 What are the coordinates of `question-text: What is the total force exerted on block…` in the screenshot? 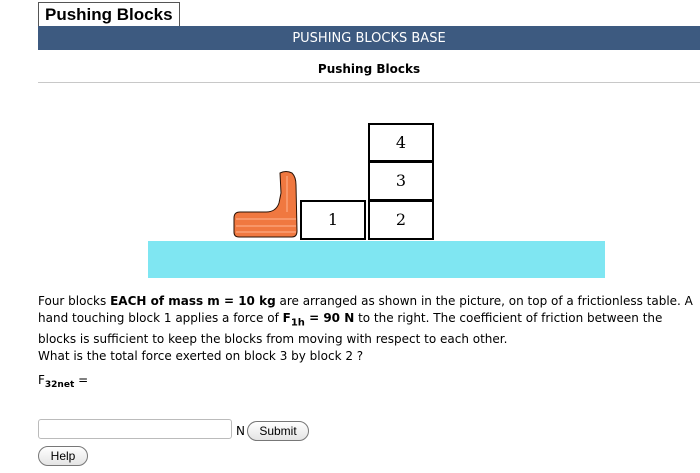 It's located at (201, 356).